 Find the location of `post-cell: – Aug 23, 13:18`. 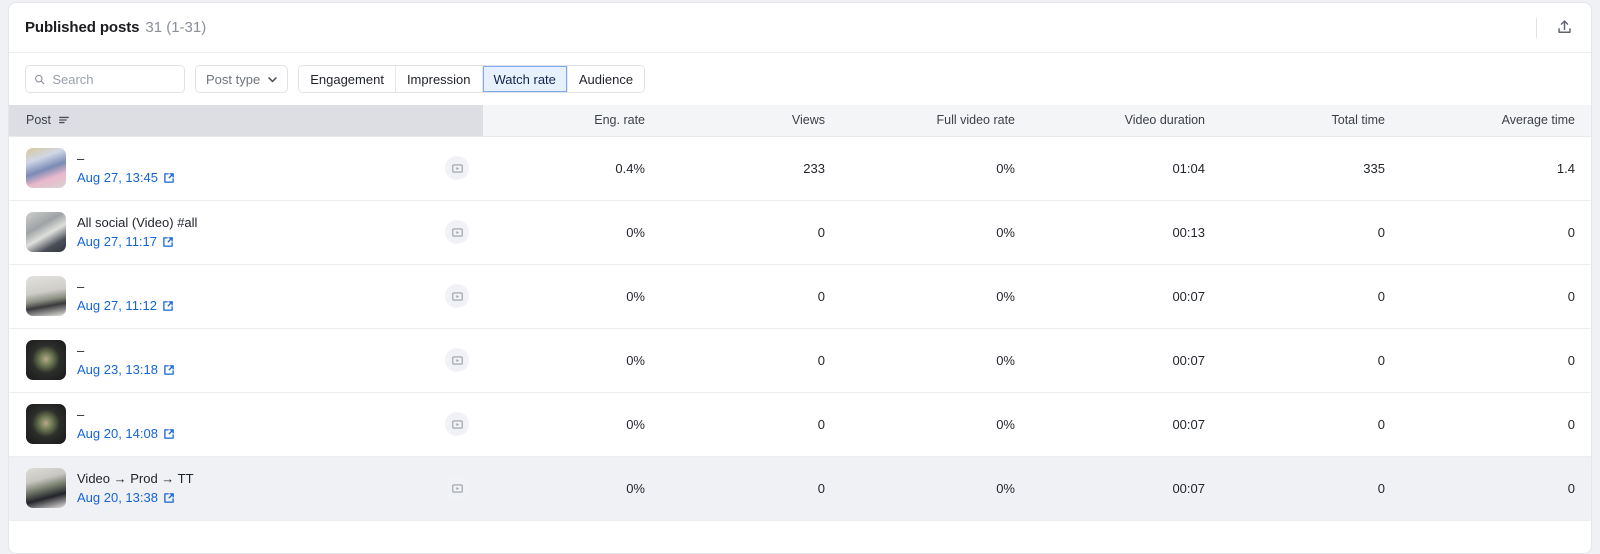

post-cell: – Aug 23, 13:18 is located at coordinates (246, 360).